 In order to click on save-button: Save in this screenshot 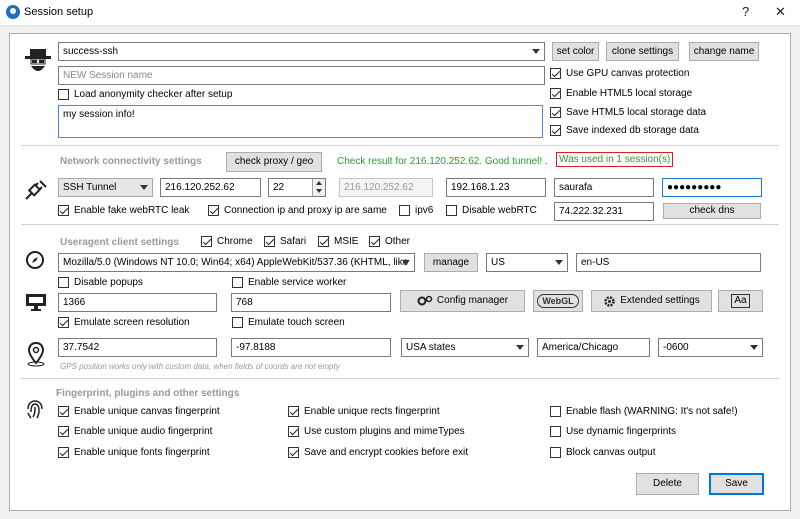, I will do `click(736, 484)`.